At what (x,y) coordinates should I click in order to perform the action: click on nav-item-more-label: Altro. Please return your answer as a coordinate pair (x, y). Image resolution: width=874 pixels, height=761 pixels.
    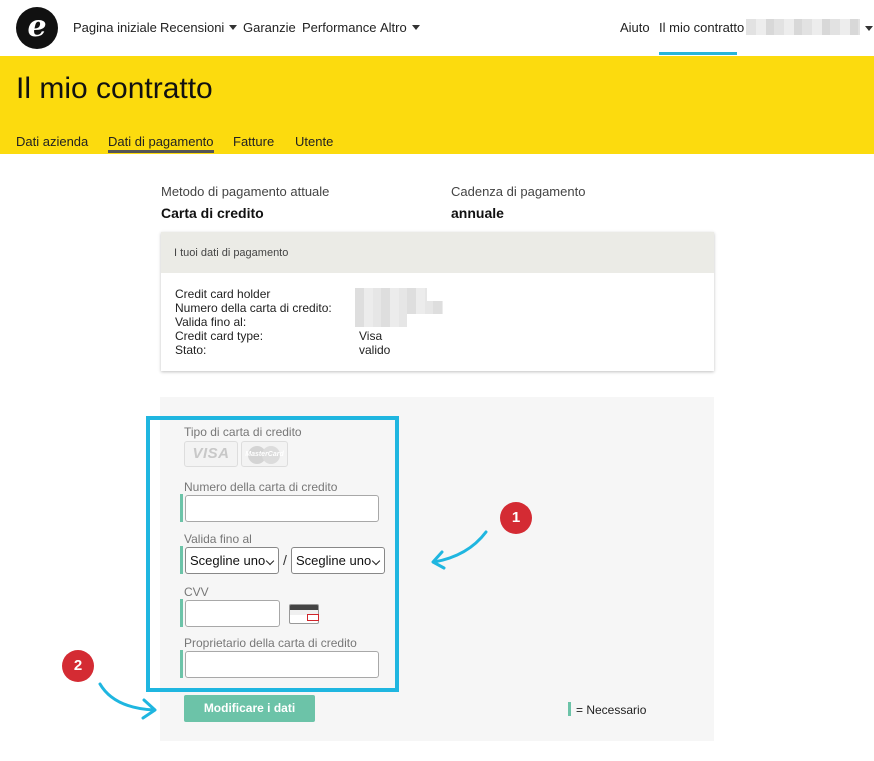
    Looking at the image, I should click on (393, 27).